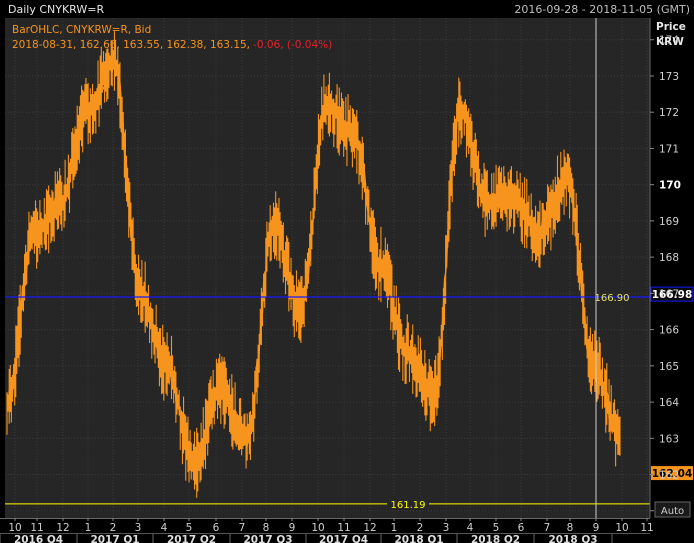 The width and height of the screenshot is (694, 543). I want to click on reference-label-blue: 166.90, so click(612, 298).